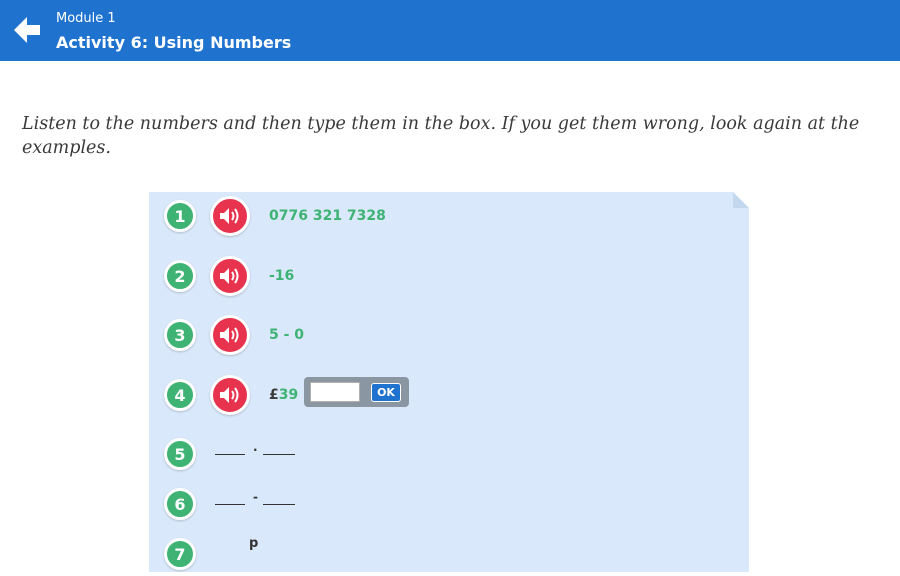 Image resolution: width=900 pixels, height=576 pixels. Describe the element at coordinates (254, 543) in the screenshot. I see `item-letter: p` at that location.